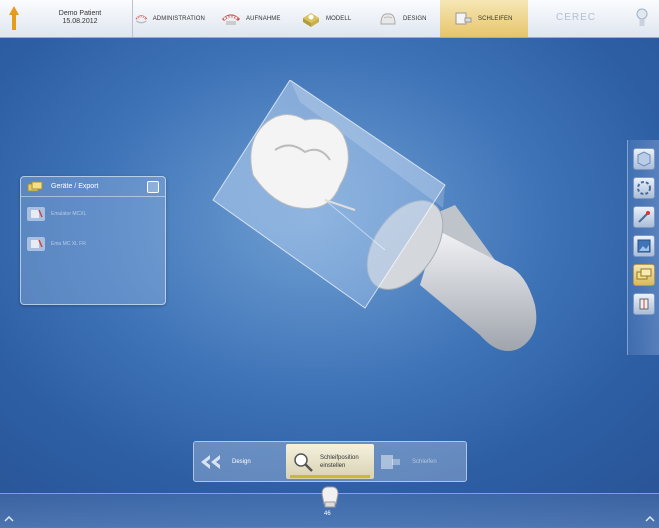 Image resolution: width=659 pixels, height=528 pixels. I want to click on cube-view-icon, so click(644, 159).